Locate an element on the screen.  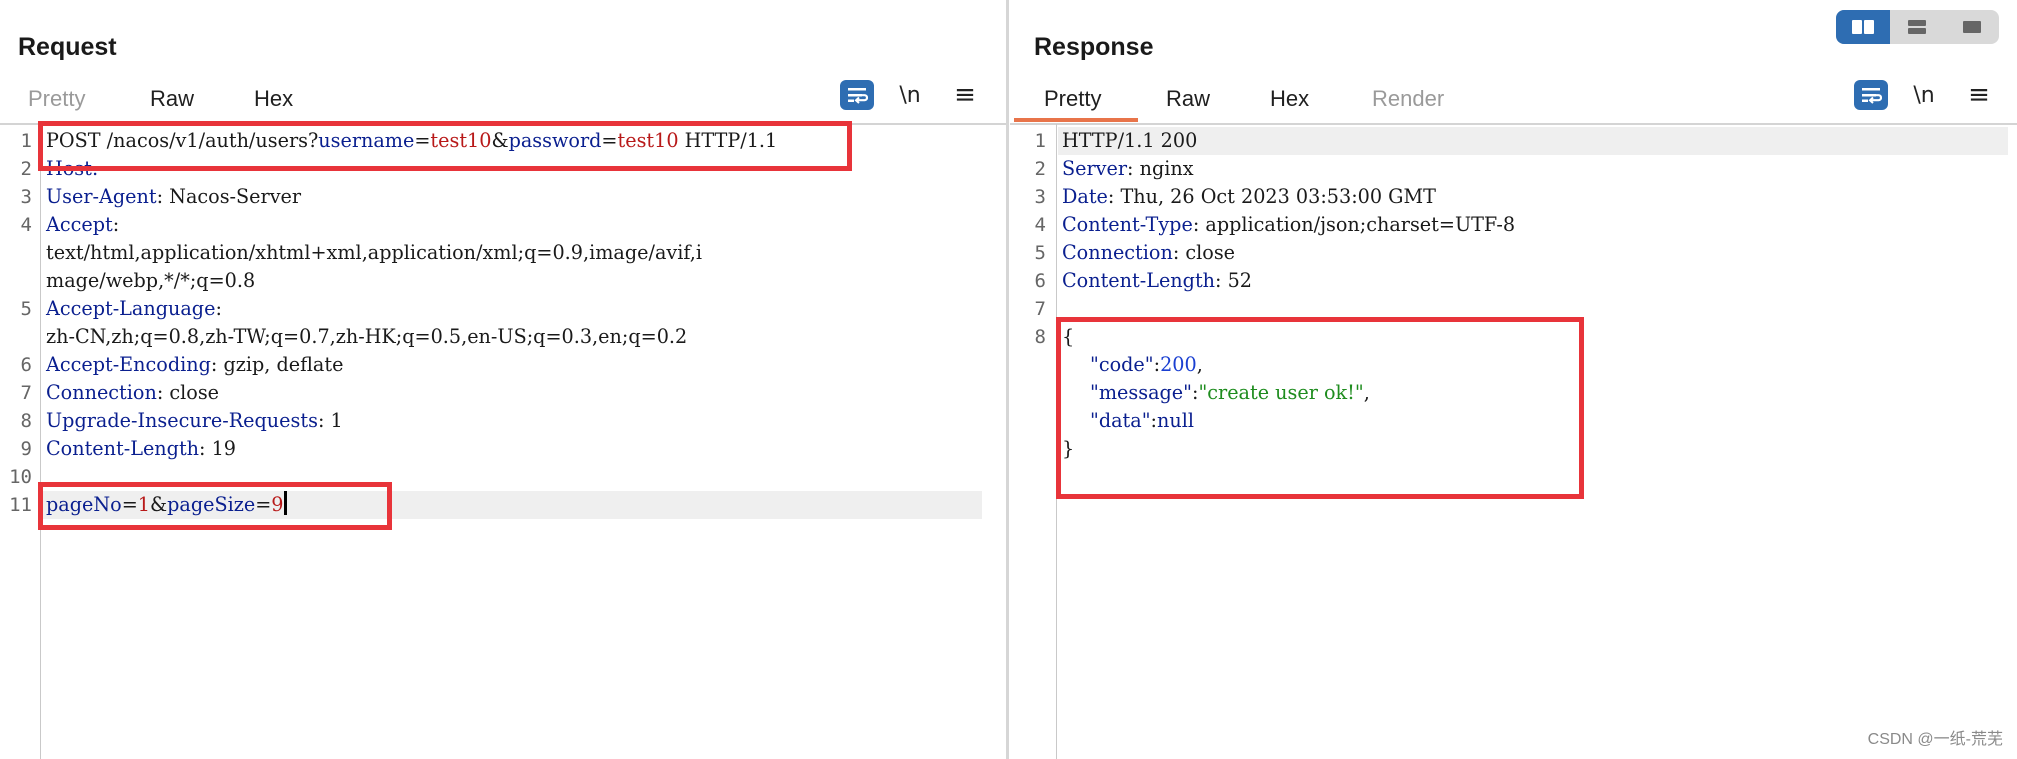
request-menu-button: ≡ is located at coordinates (965, 95).